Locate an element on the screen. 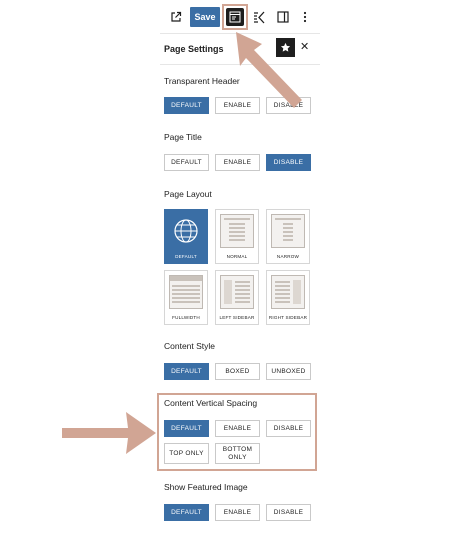 The image size is (474, 540). layout-narrow-caption: NARROW is located at coordinates (288, 256).